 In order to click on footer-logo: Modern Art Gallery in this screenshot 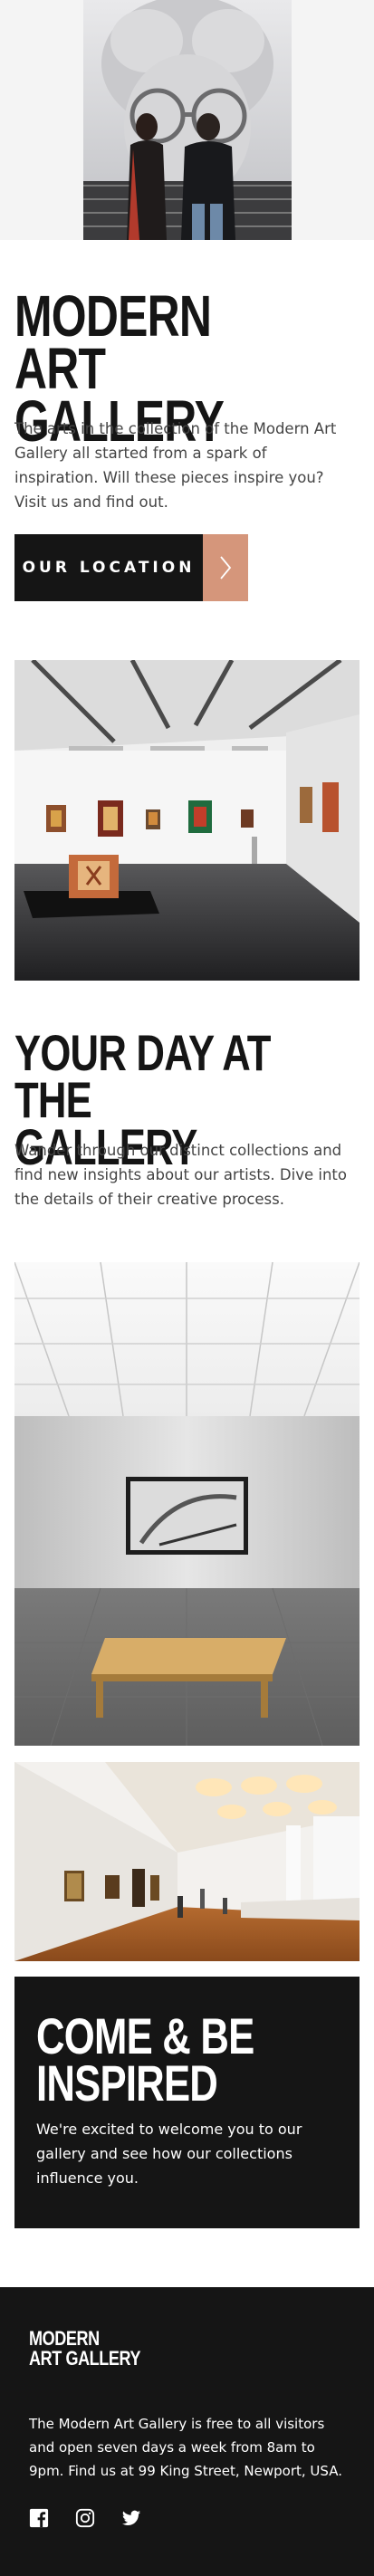, I will do `click(85, 2349)`.